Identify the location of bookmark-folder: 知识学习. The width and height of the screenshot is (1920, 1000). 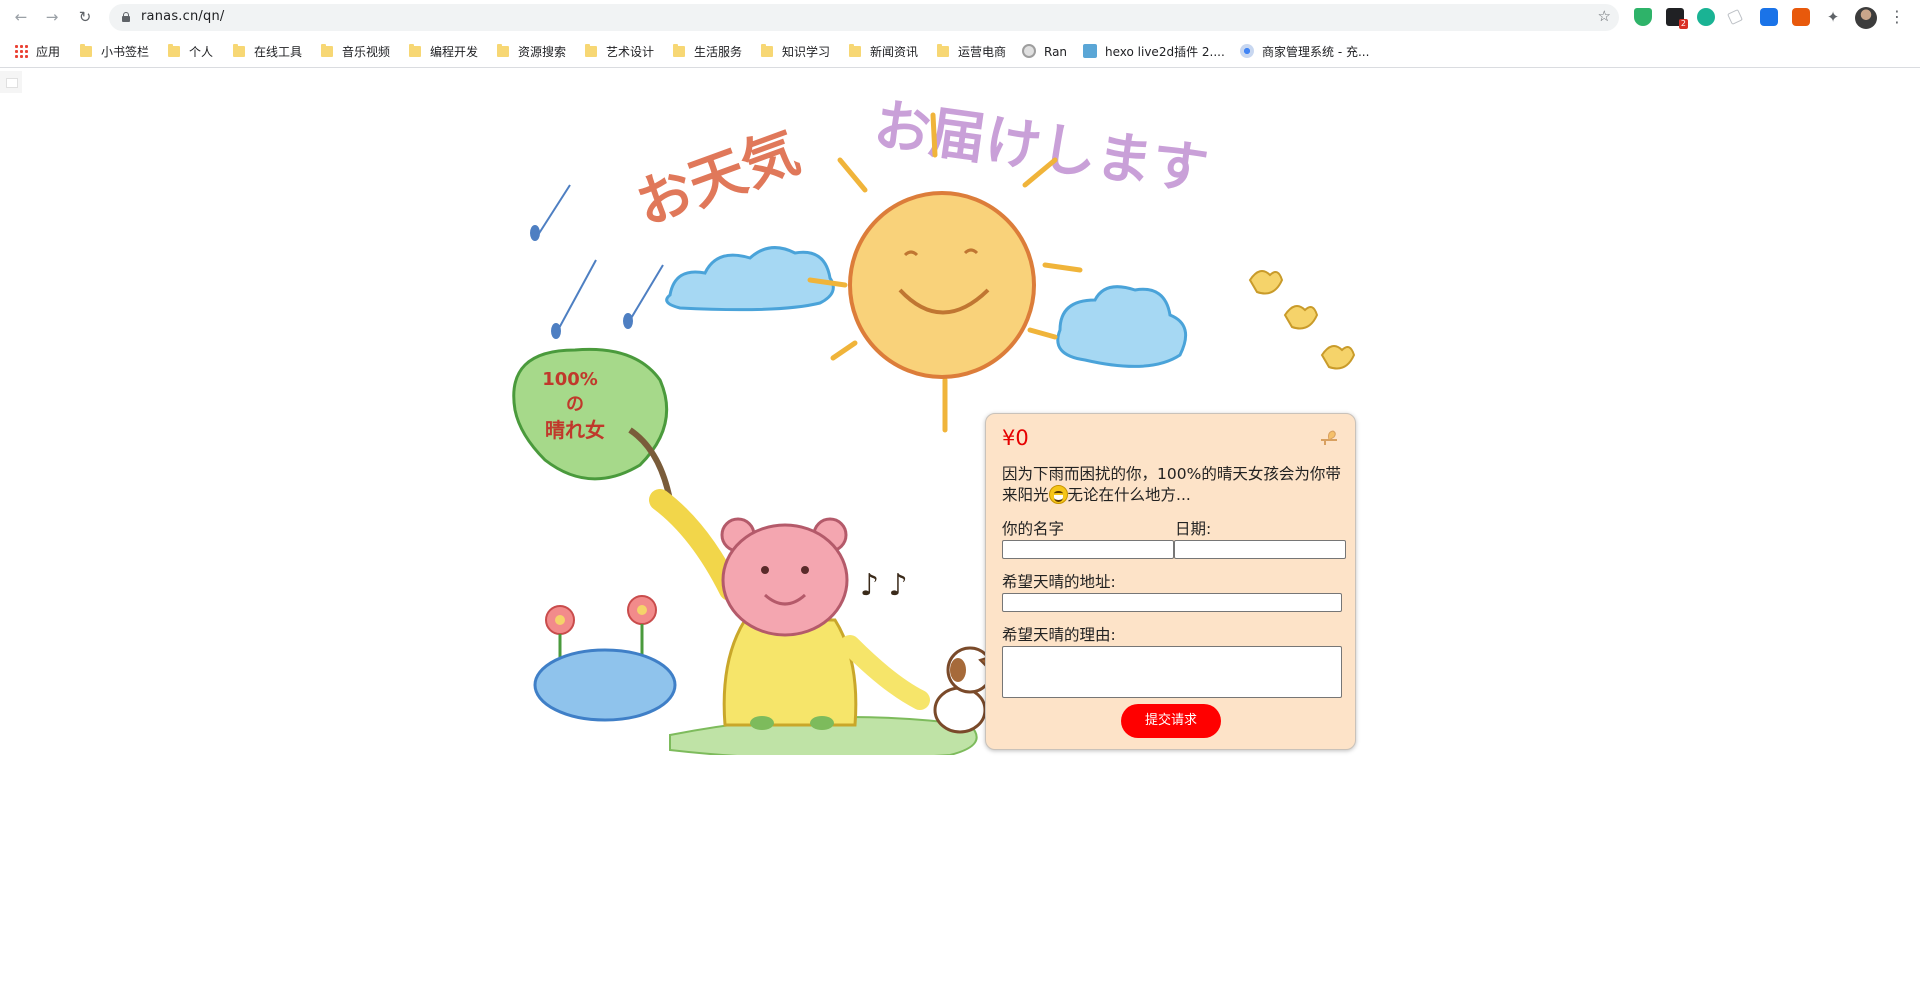
(795, 52).